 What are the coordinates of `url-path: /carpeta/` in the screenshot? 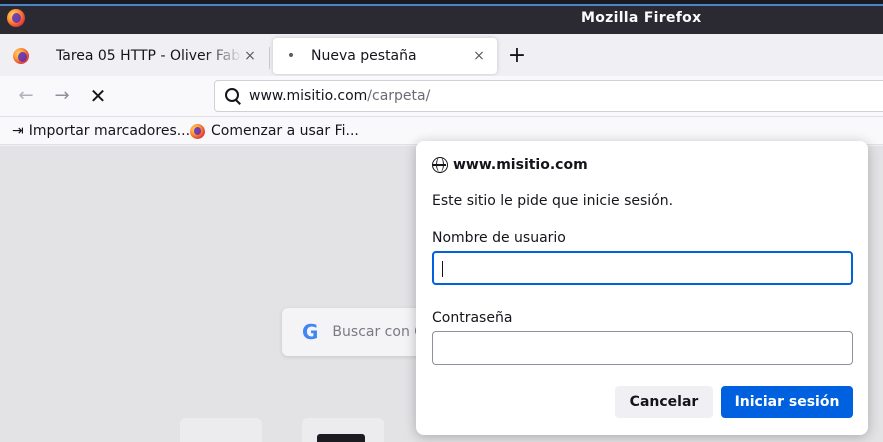 It's located at (399, 96).